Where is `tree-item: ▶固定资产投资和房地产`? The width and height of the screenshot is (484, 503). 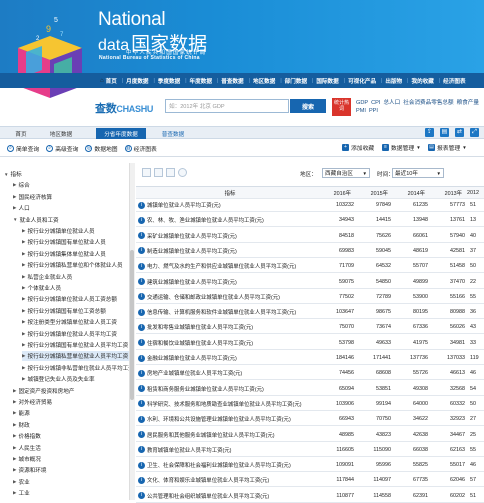 tree-item: ▶固定资产投资和房地产 is located at coordinates (71, 391).